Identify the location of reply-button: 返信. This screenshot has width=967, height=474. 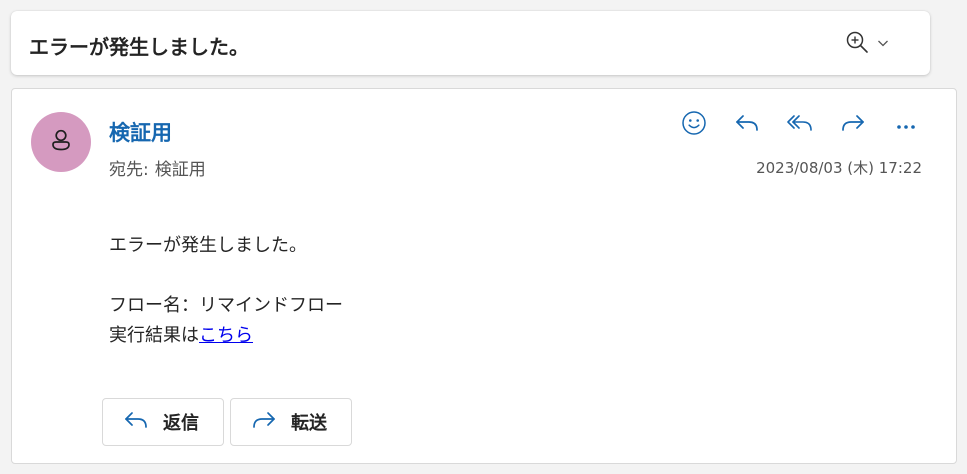
(163, 422).